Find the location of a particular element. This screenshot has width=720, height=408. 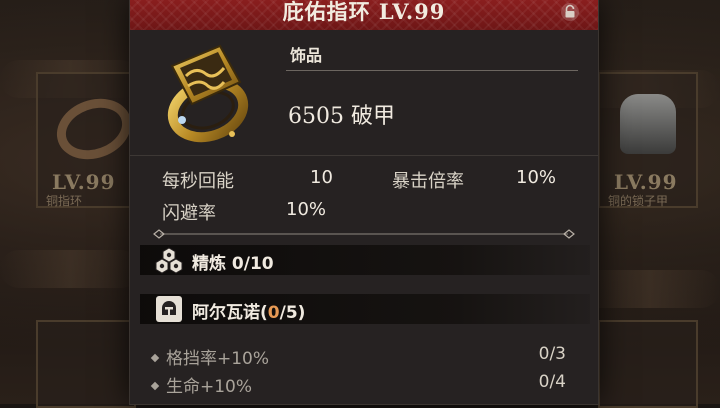

refine-bar: 精炼 0/10 is located at coordinates (365, 260).